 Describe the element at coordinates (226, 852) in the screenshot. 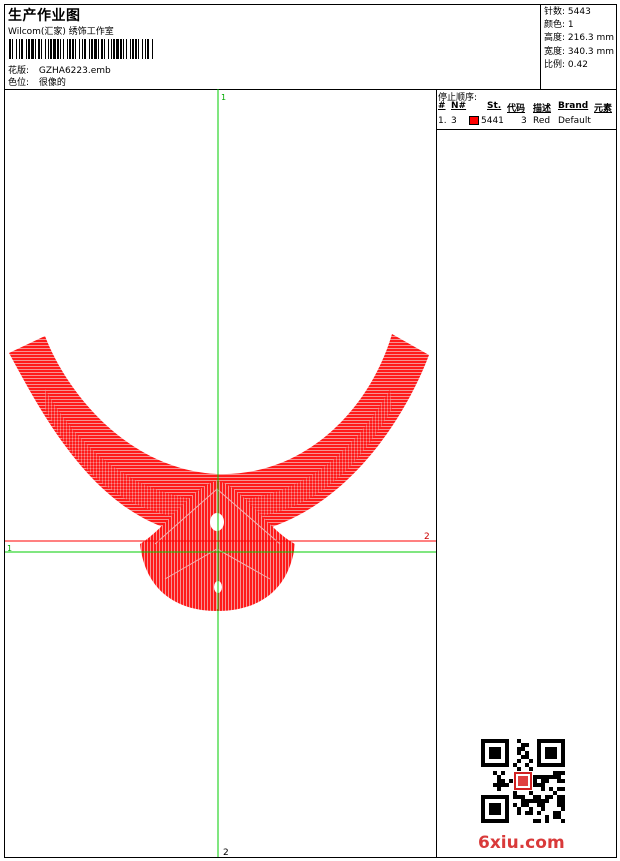

I see `vertical-axis-bottom-label: 2` at that location.